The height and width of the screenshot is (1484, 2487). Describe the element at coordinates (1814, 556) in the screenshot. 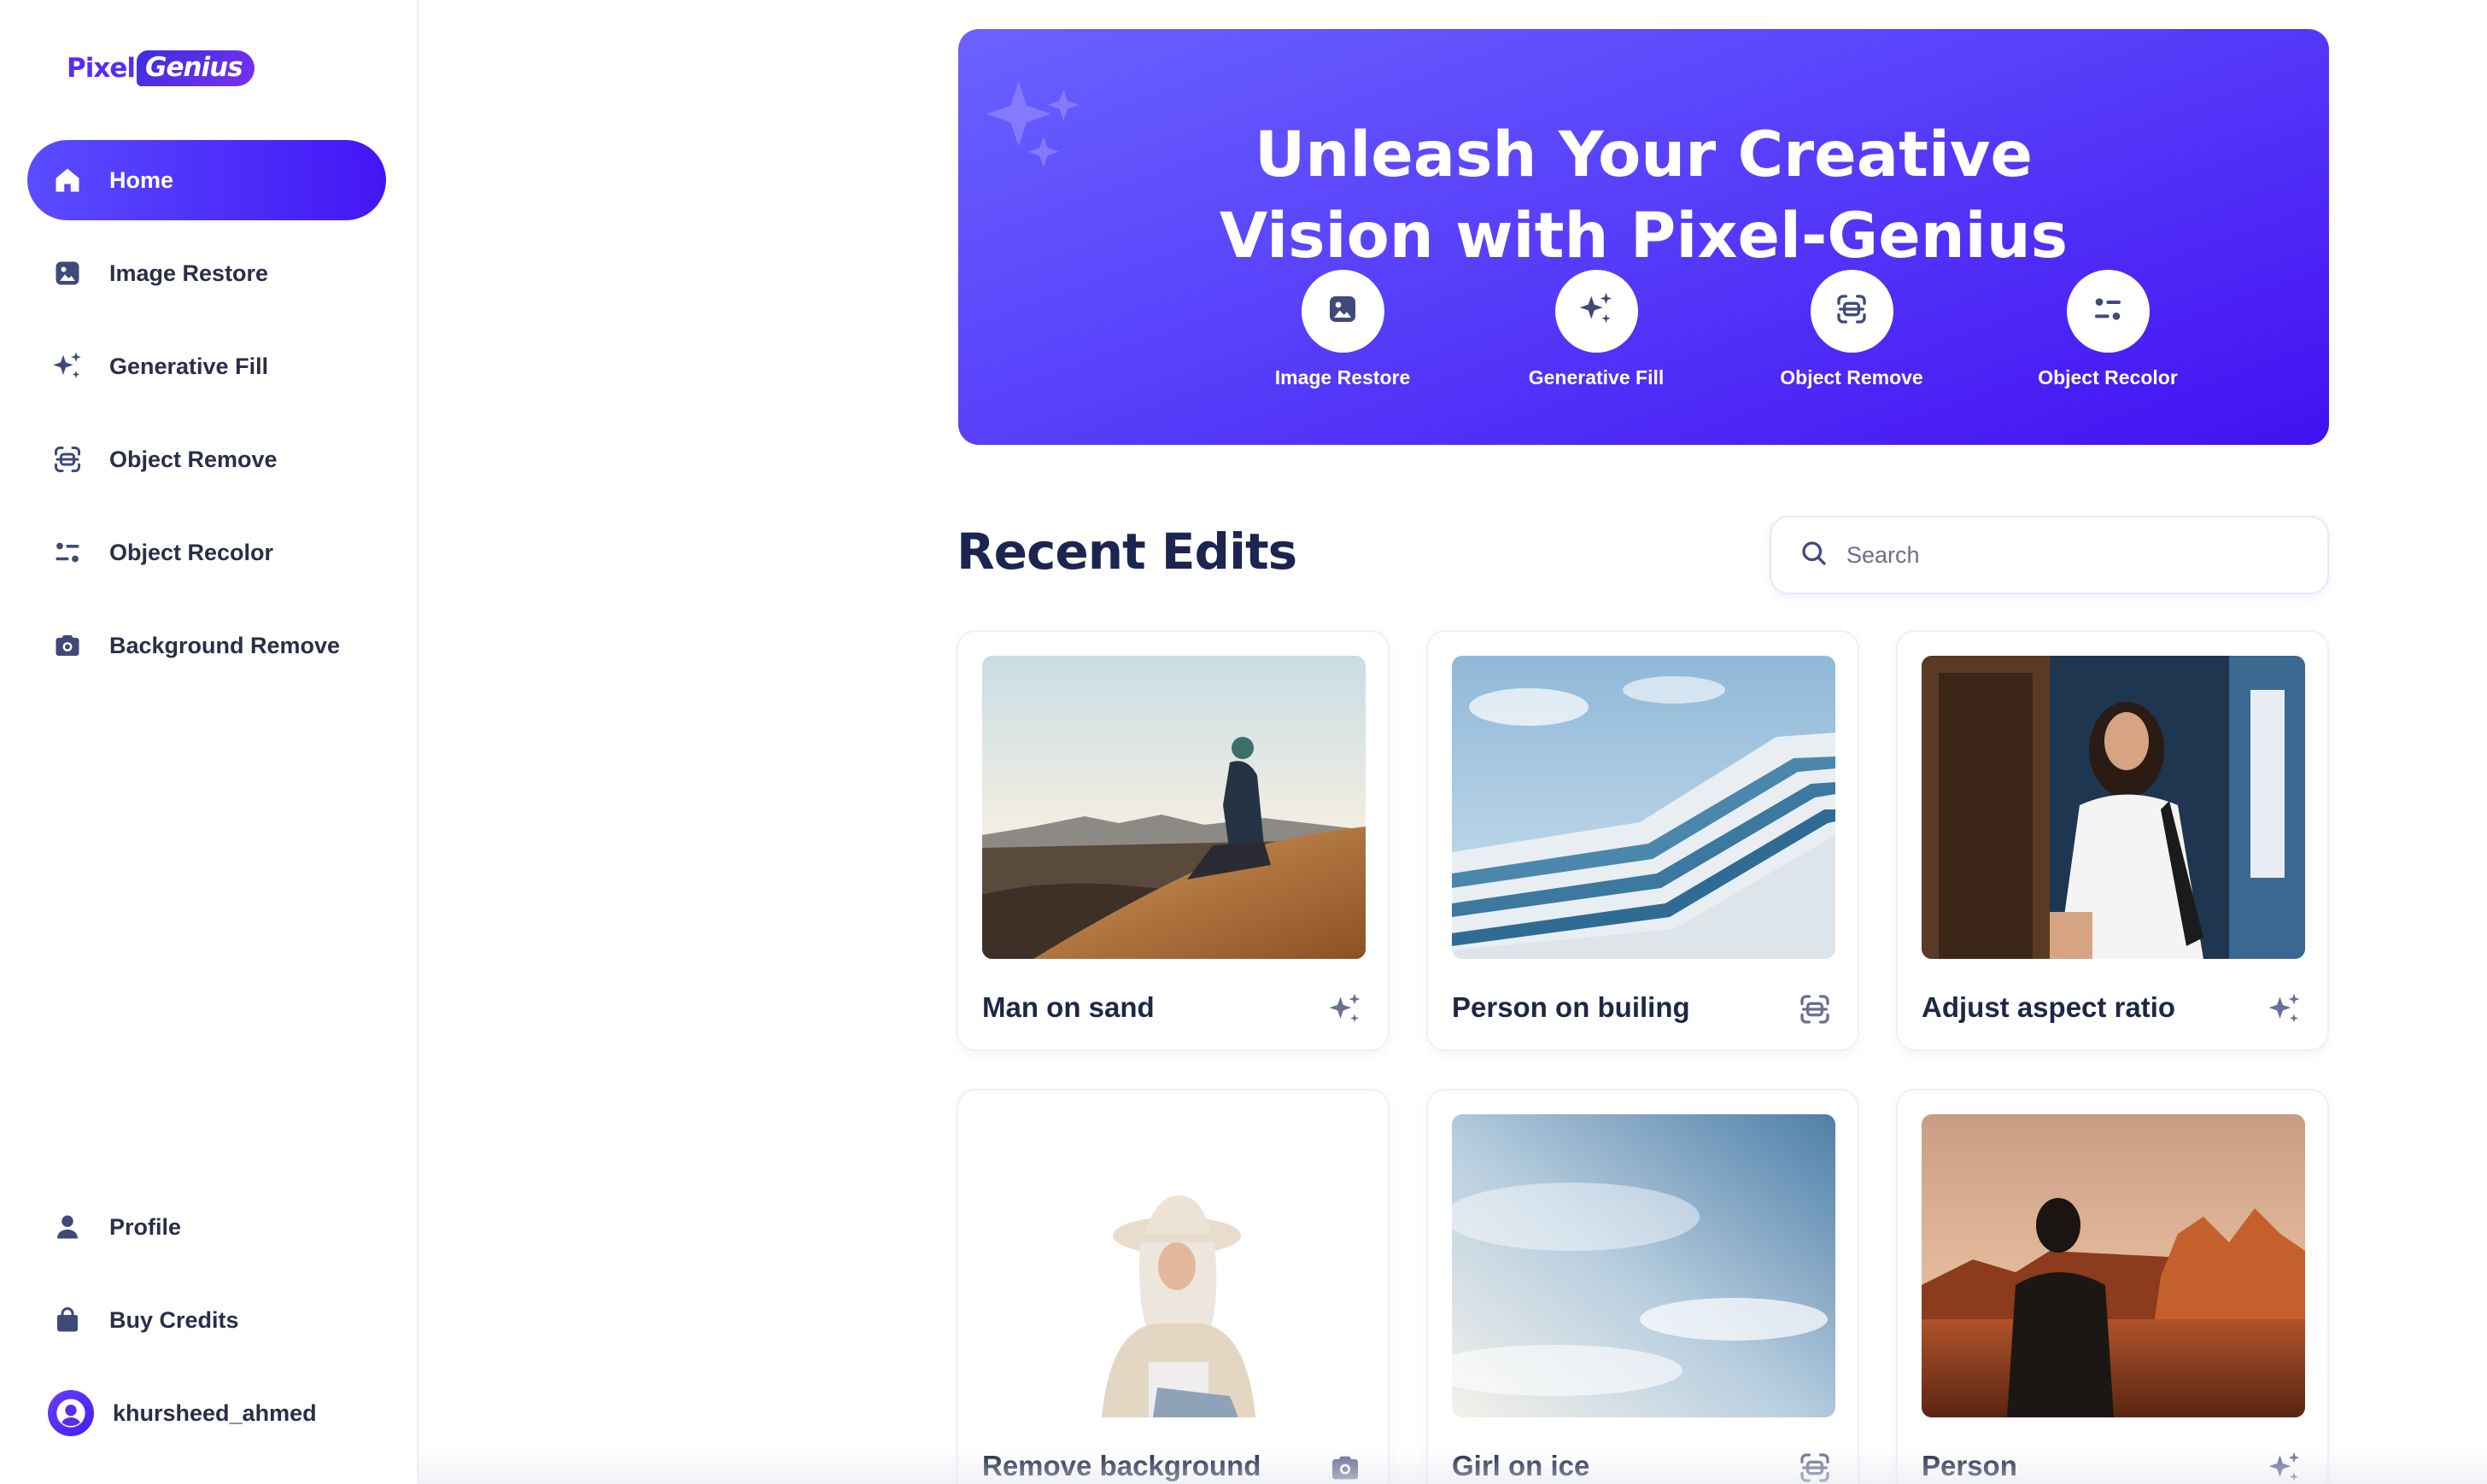

I see `search-icon` at that location.